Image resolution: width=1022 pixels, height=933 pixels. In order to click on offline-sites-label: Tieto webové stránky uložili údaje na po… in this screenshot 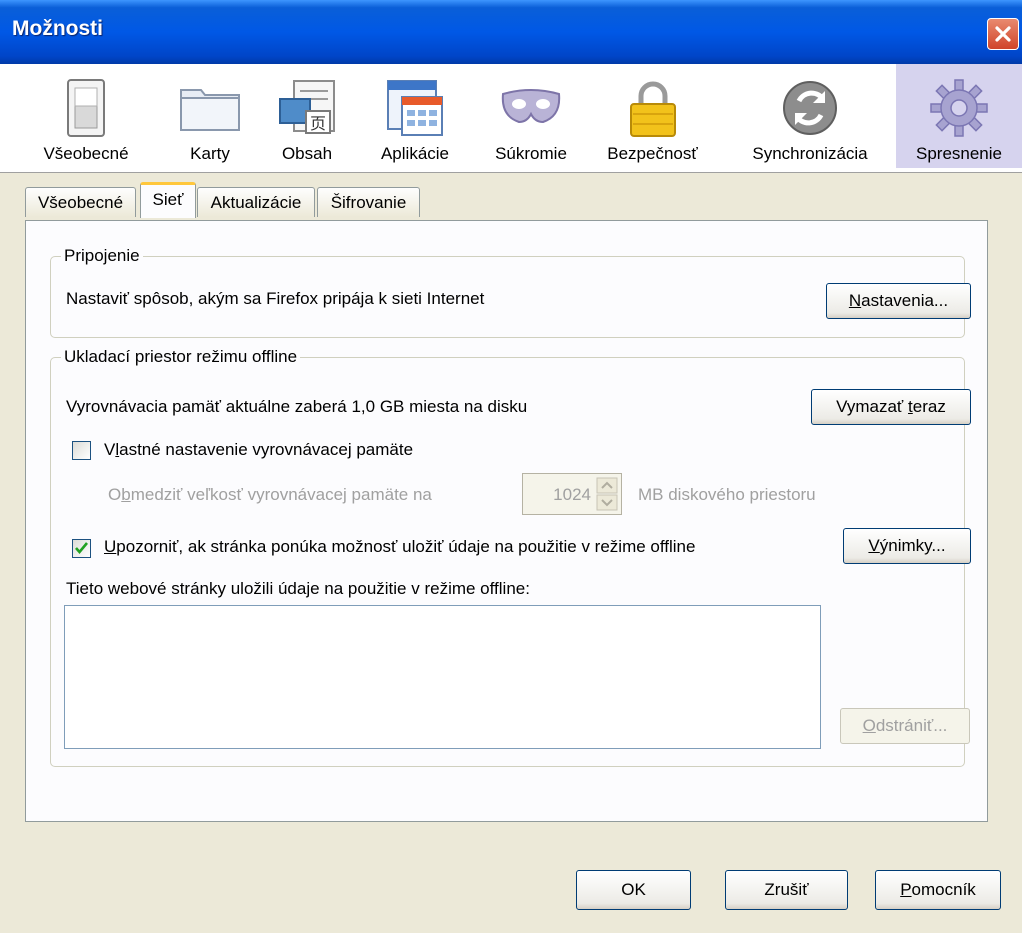, I will do `click(298, 588)`.